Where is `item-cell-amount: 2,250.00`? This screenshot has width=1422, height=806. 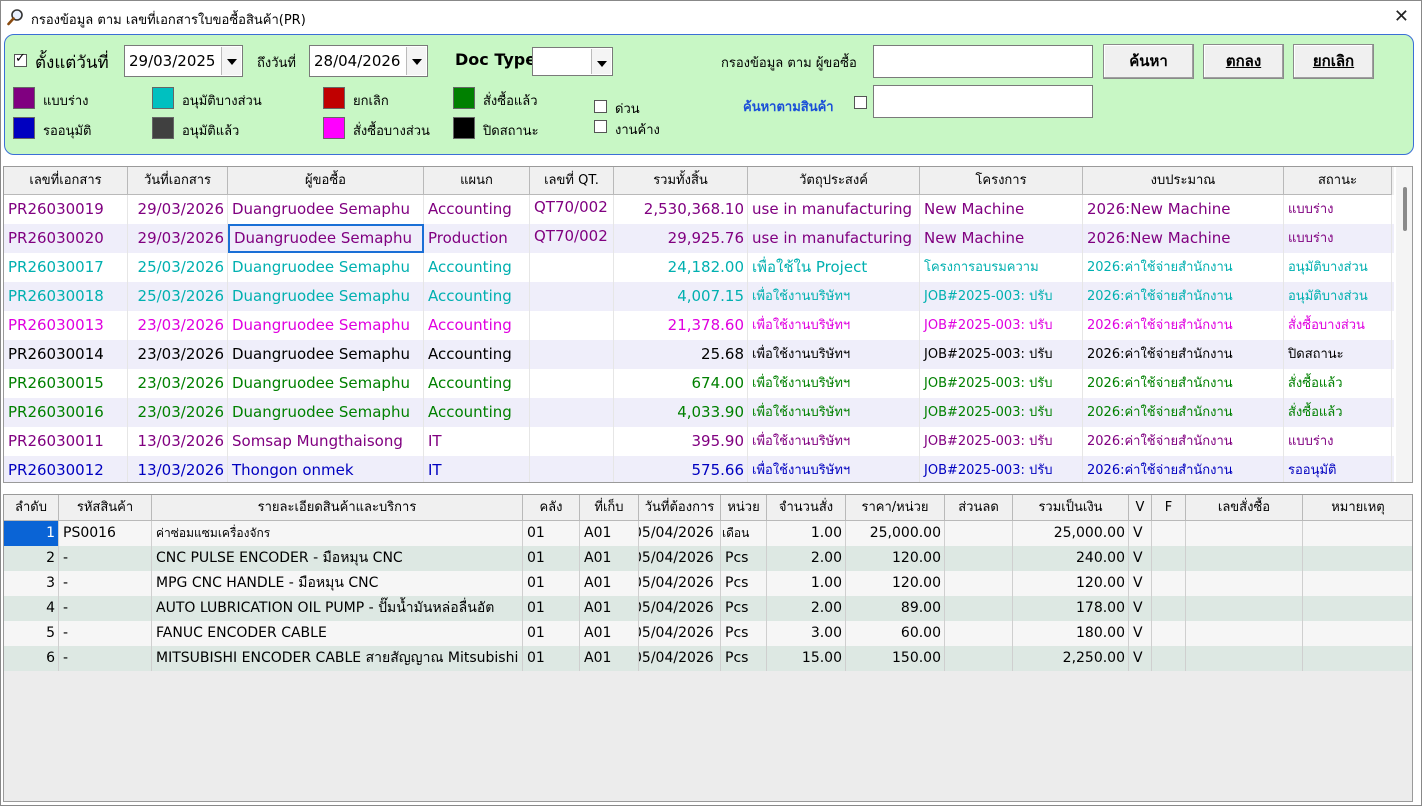 item-cell-amount: 2,250.00 is located at coordinates (1071, 658).